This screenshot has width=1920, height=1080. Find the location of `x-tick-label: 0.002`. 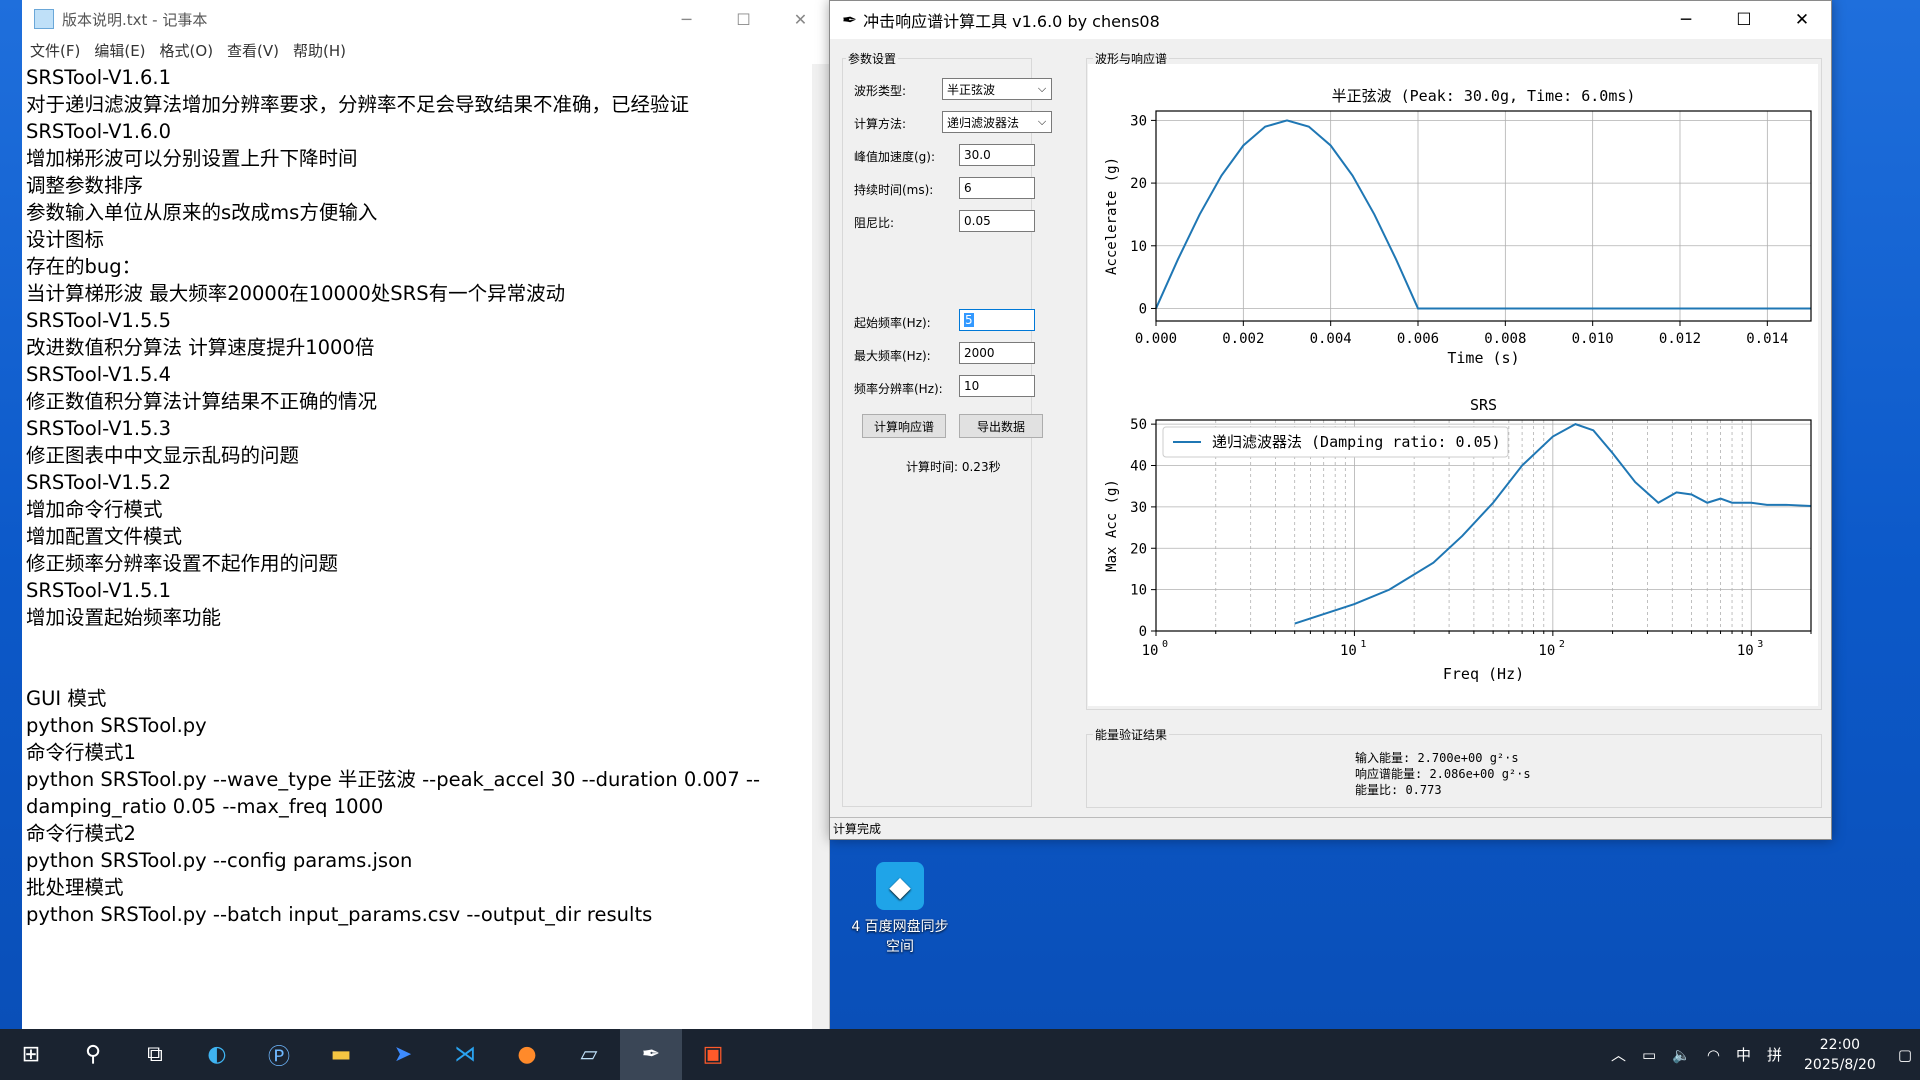

x-tick-label: 0.002 is located at coordinates (1243, 339).